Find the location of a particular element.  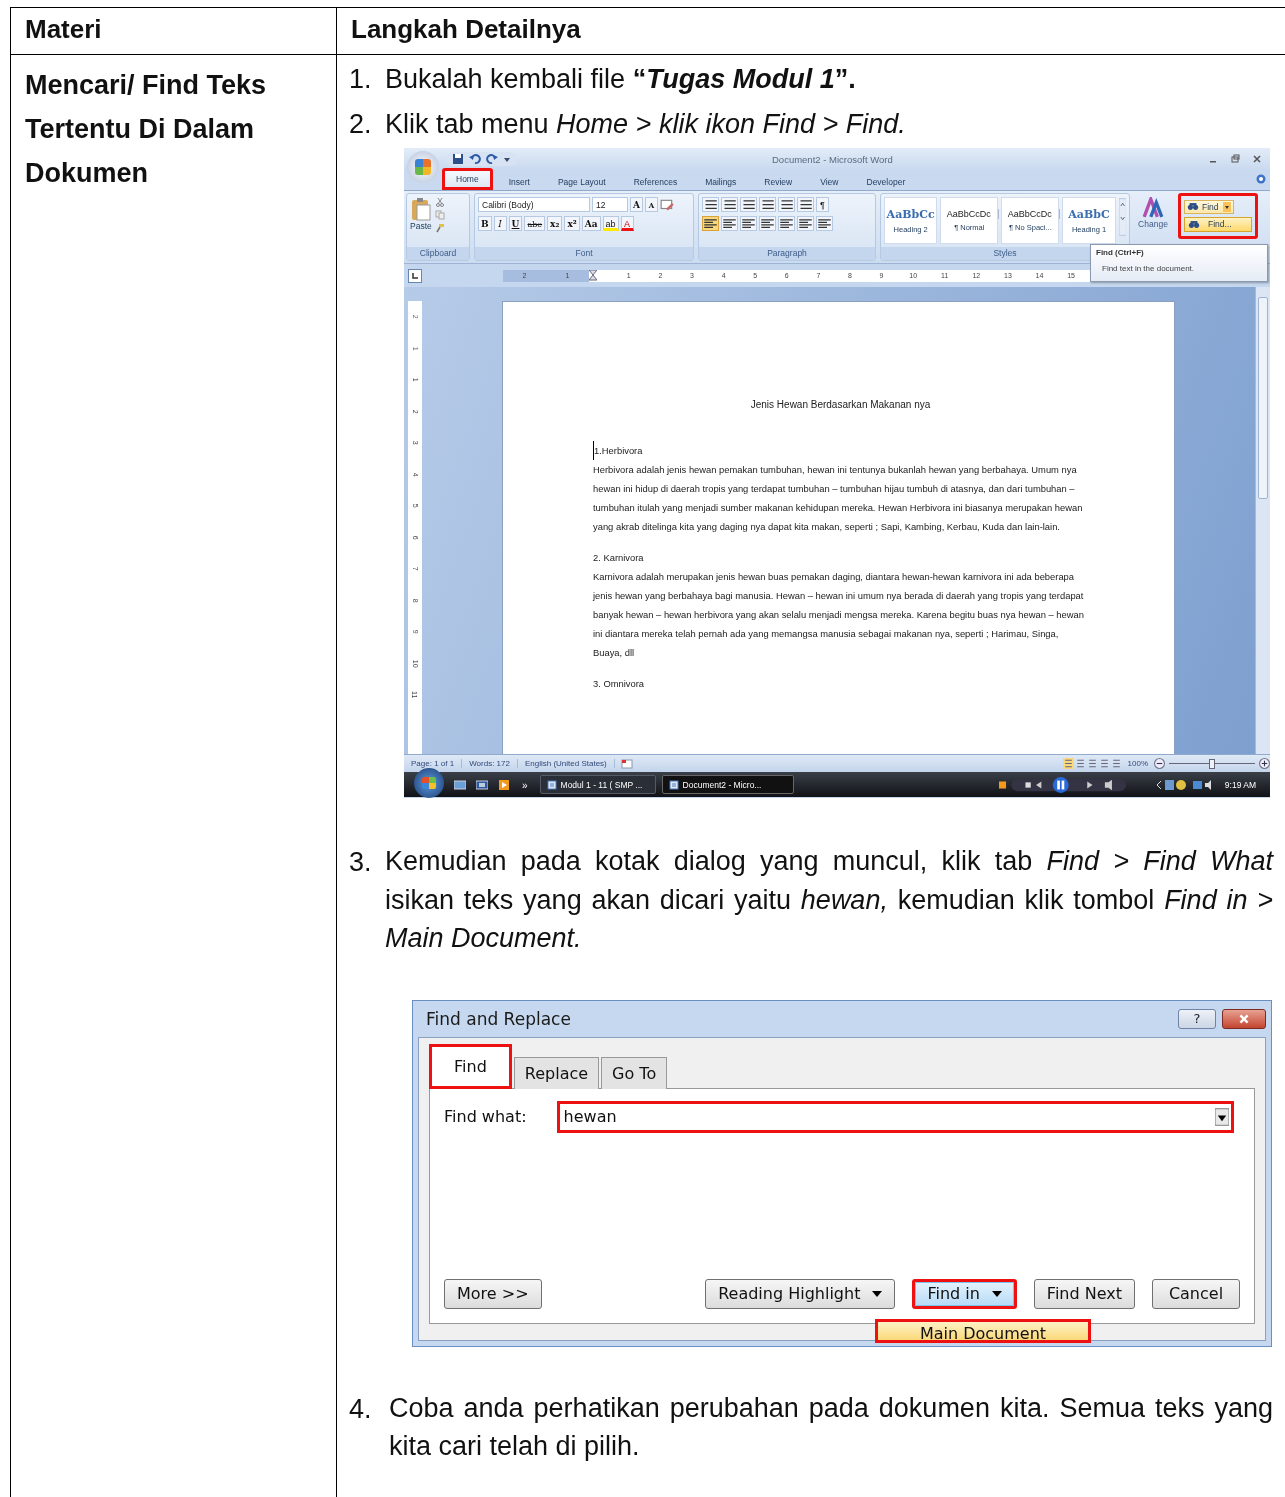

format-painter-icon is located at coordinates (439, 228).